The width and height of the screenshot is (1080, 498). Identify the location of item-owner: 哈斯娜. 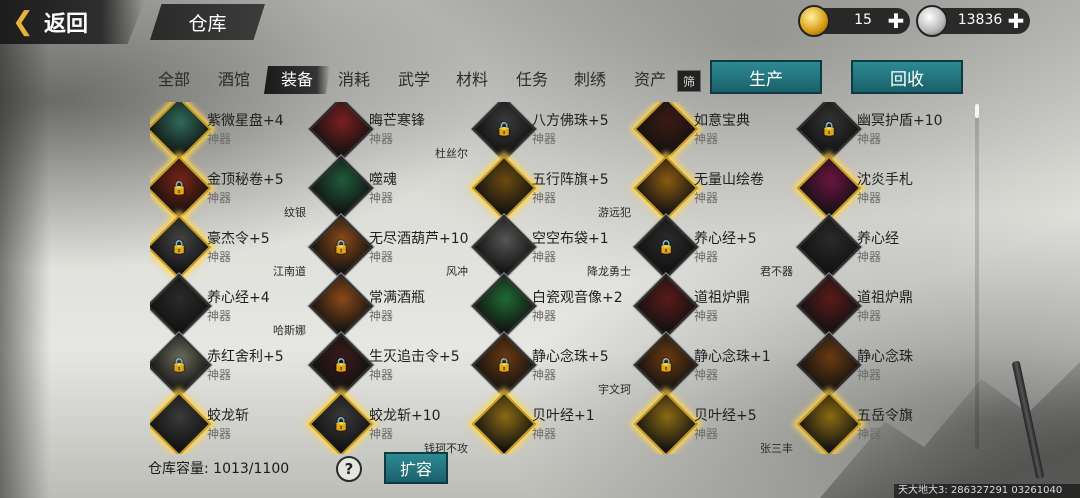
(289, 330).